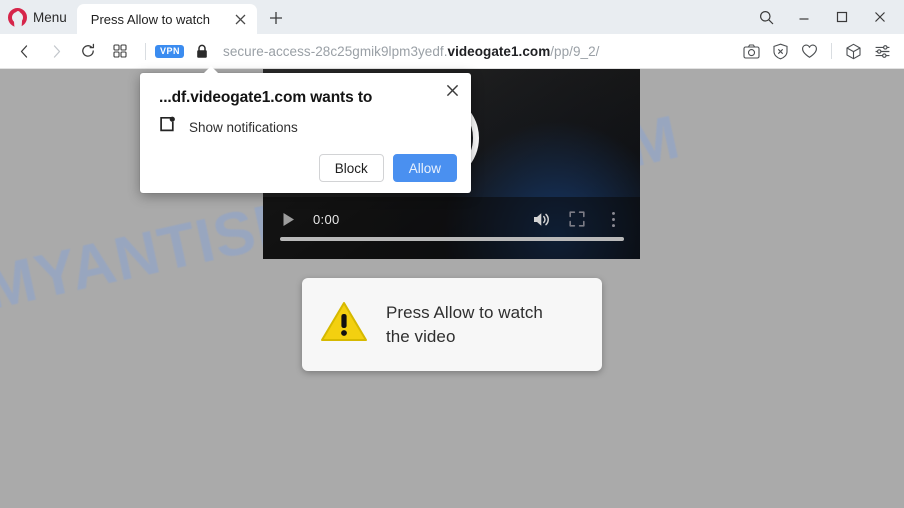  I want to click on snapshot-button, so click(751, 51).